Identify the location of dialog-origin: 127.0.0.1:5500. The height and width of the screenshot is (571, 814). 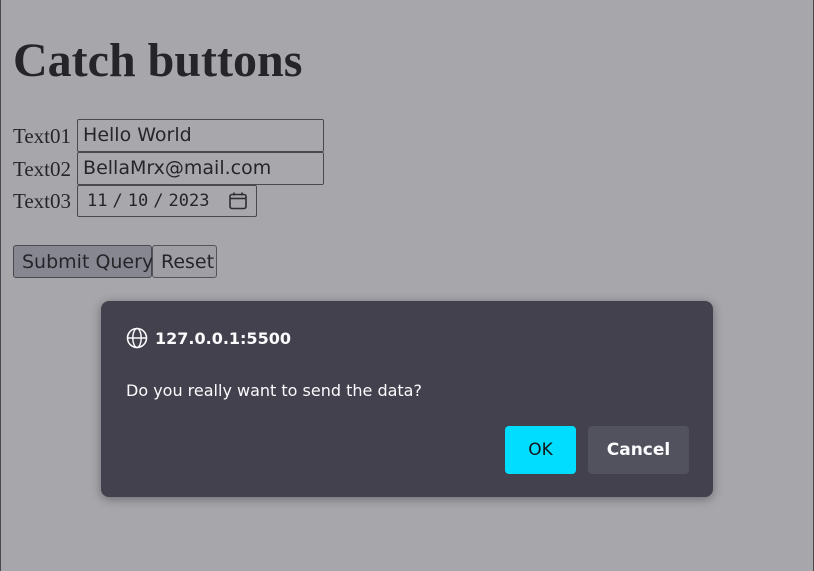
(208, 338).